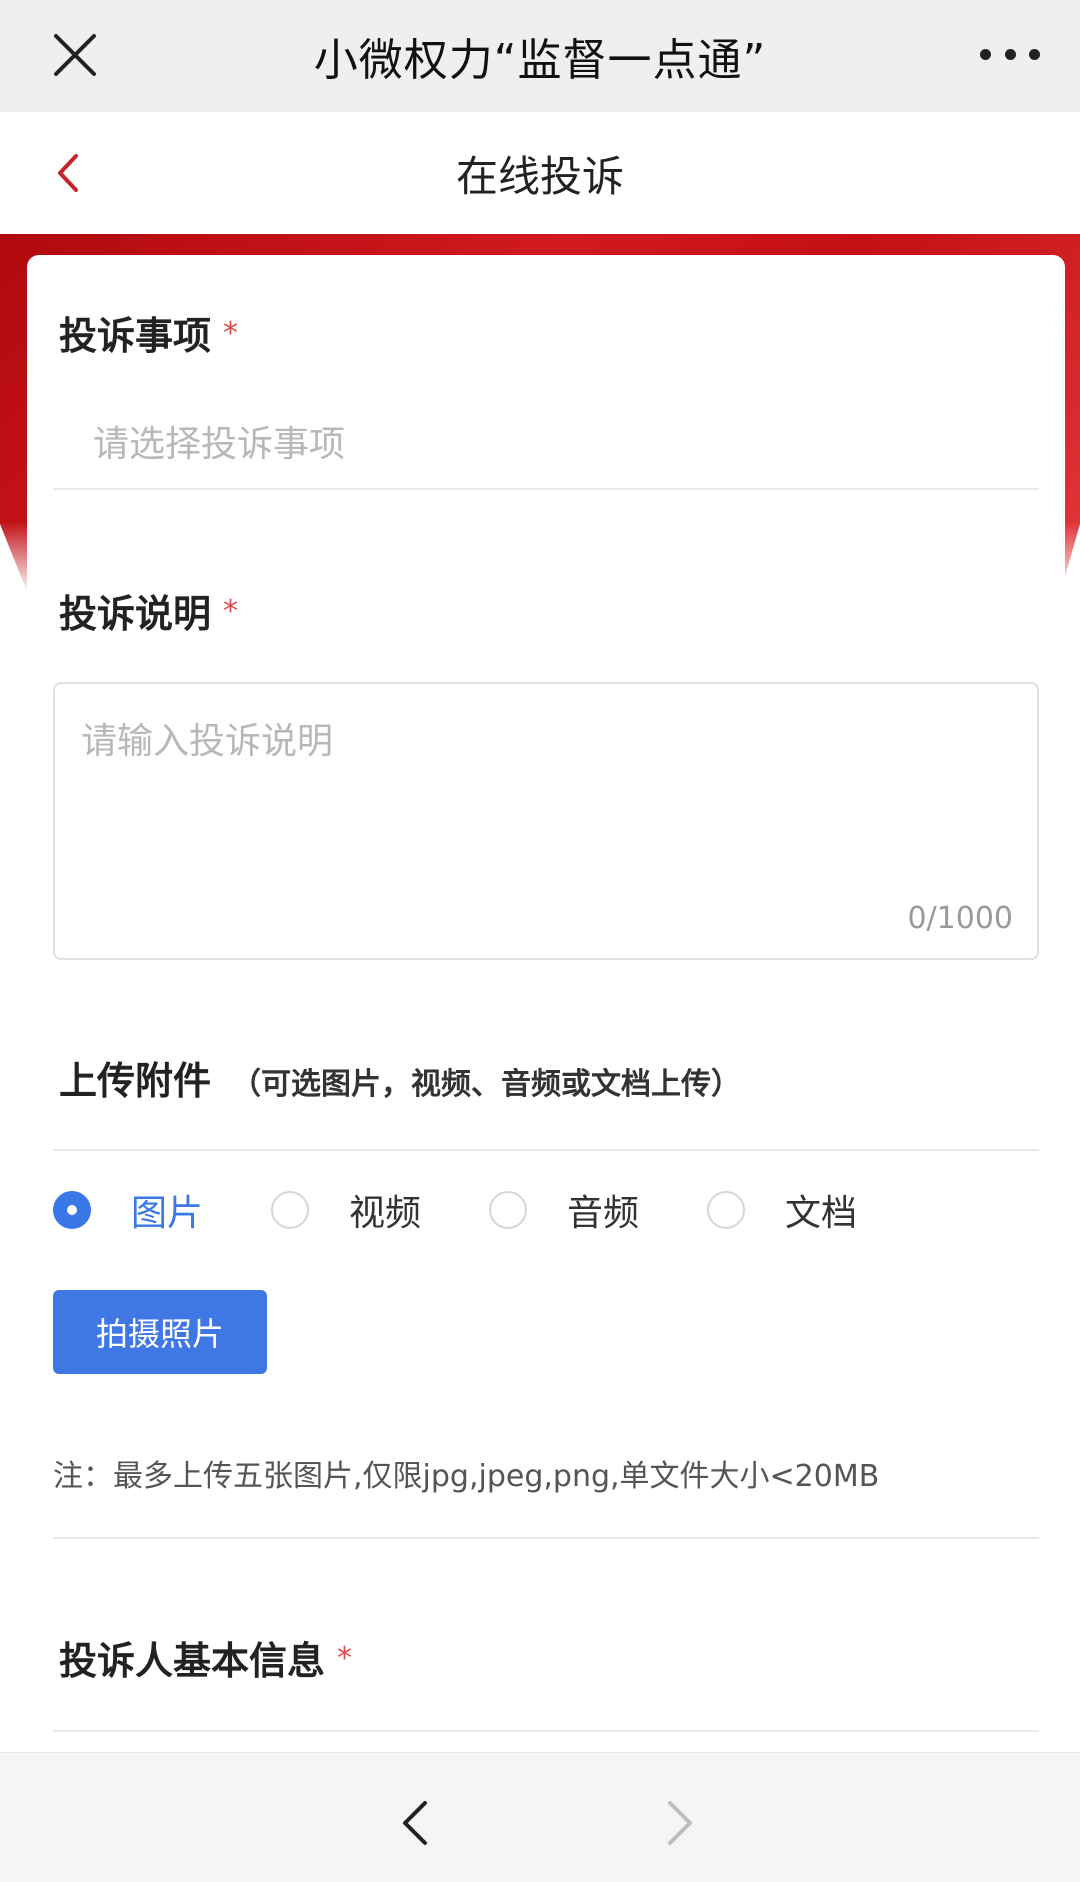  I want to click on complainant-info-label: 投诉人基本信息 *, so click(205, 1657).